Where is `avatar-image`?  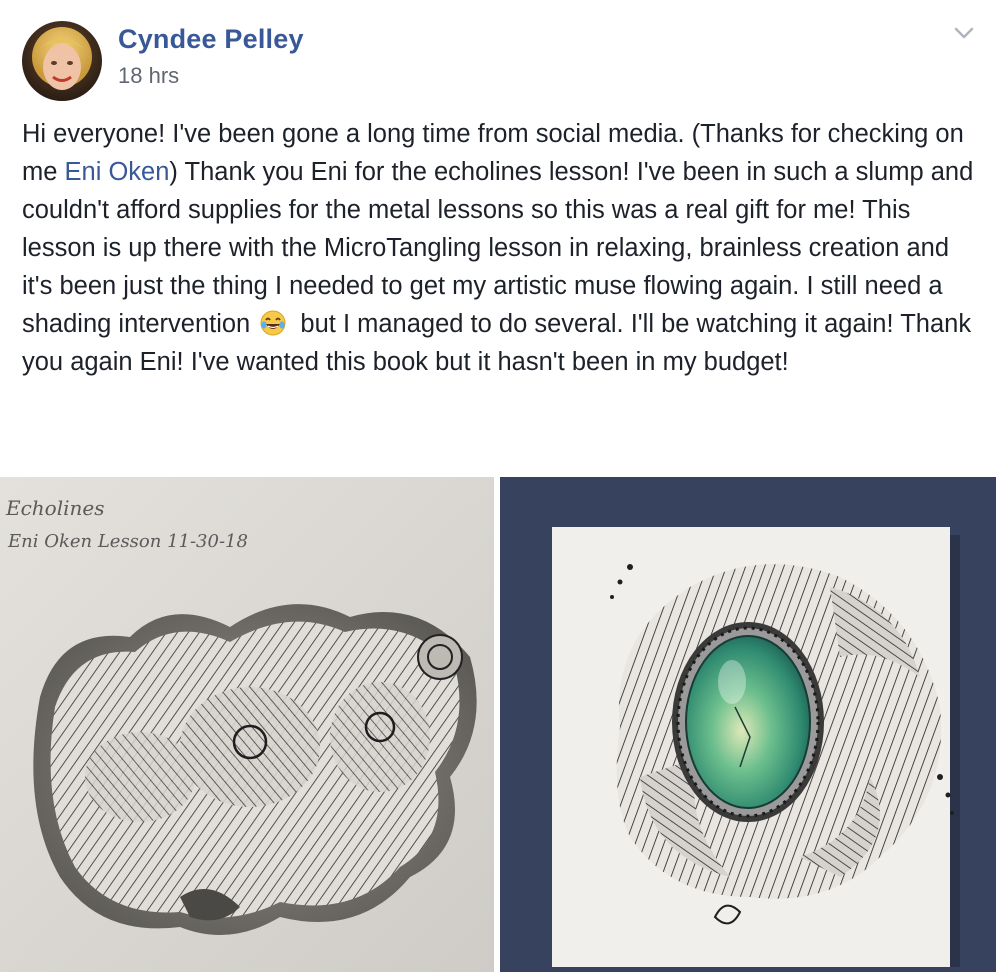 avatar-image is located at coordinates (62, 61).